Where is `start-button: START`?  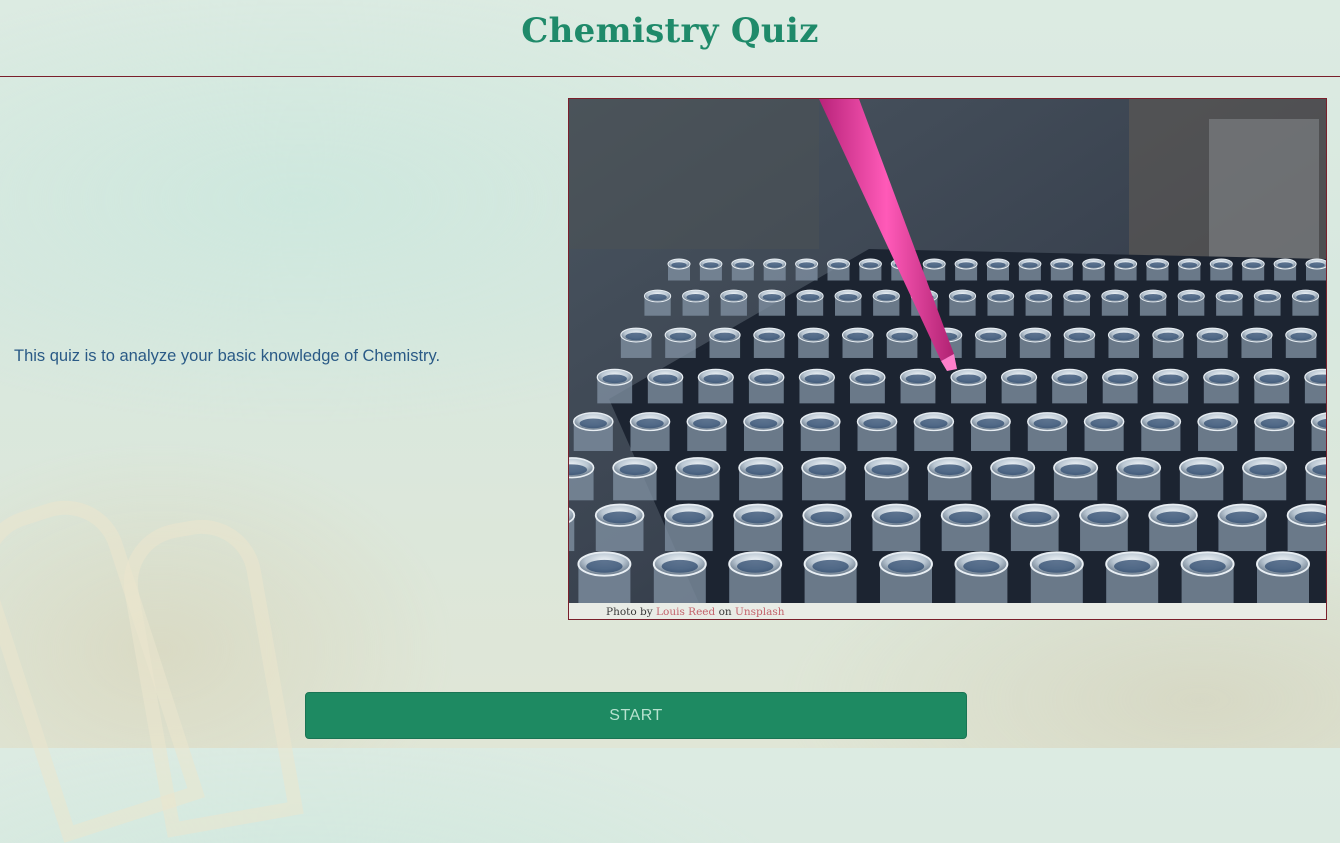
start-button: START is located at coordinates (636, 715).